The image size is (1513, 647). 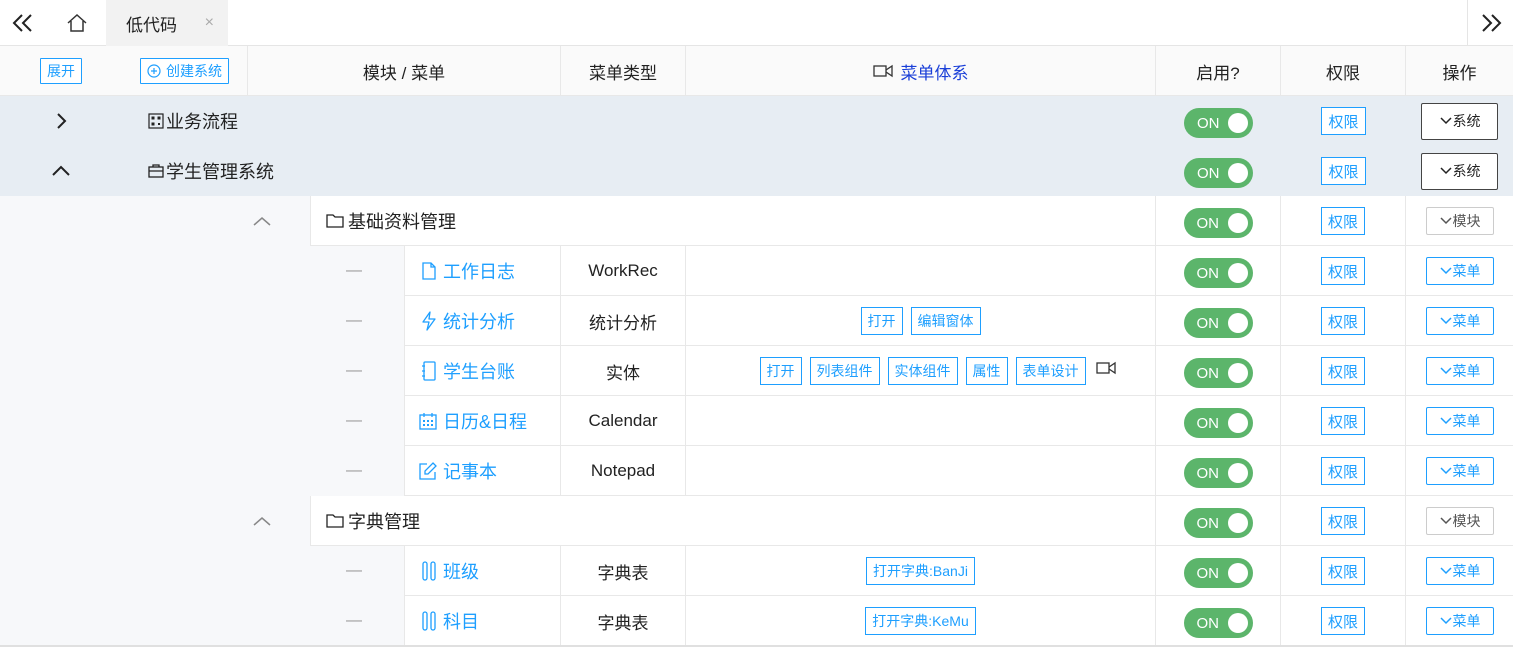 What do you see at coordinates (1050, 371) in the screenshot?
I see `menu-tag-button: 表单设计` at bounding box center [1050, 371].